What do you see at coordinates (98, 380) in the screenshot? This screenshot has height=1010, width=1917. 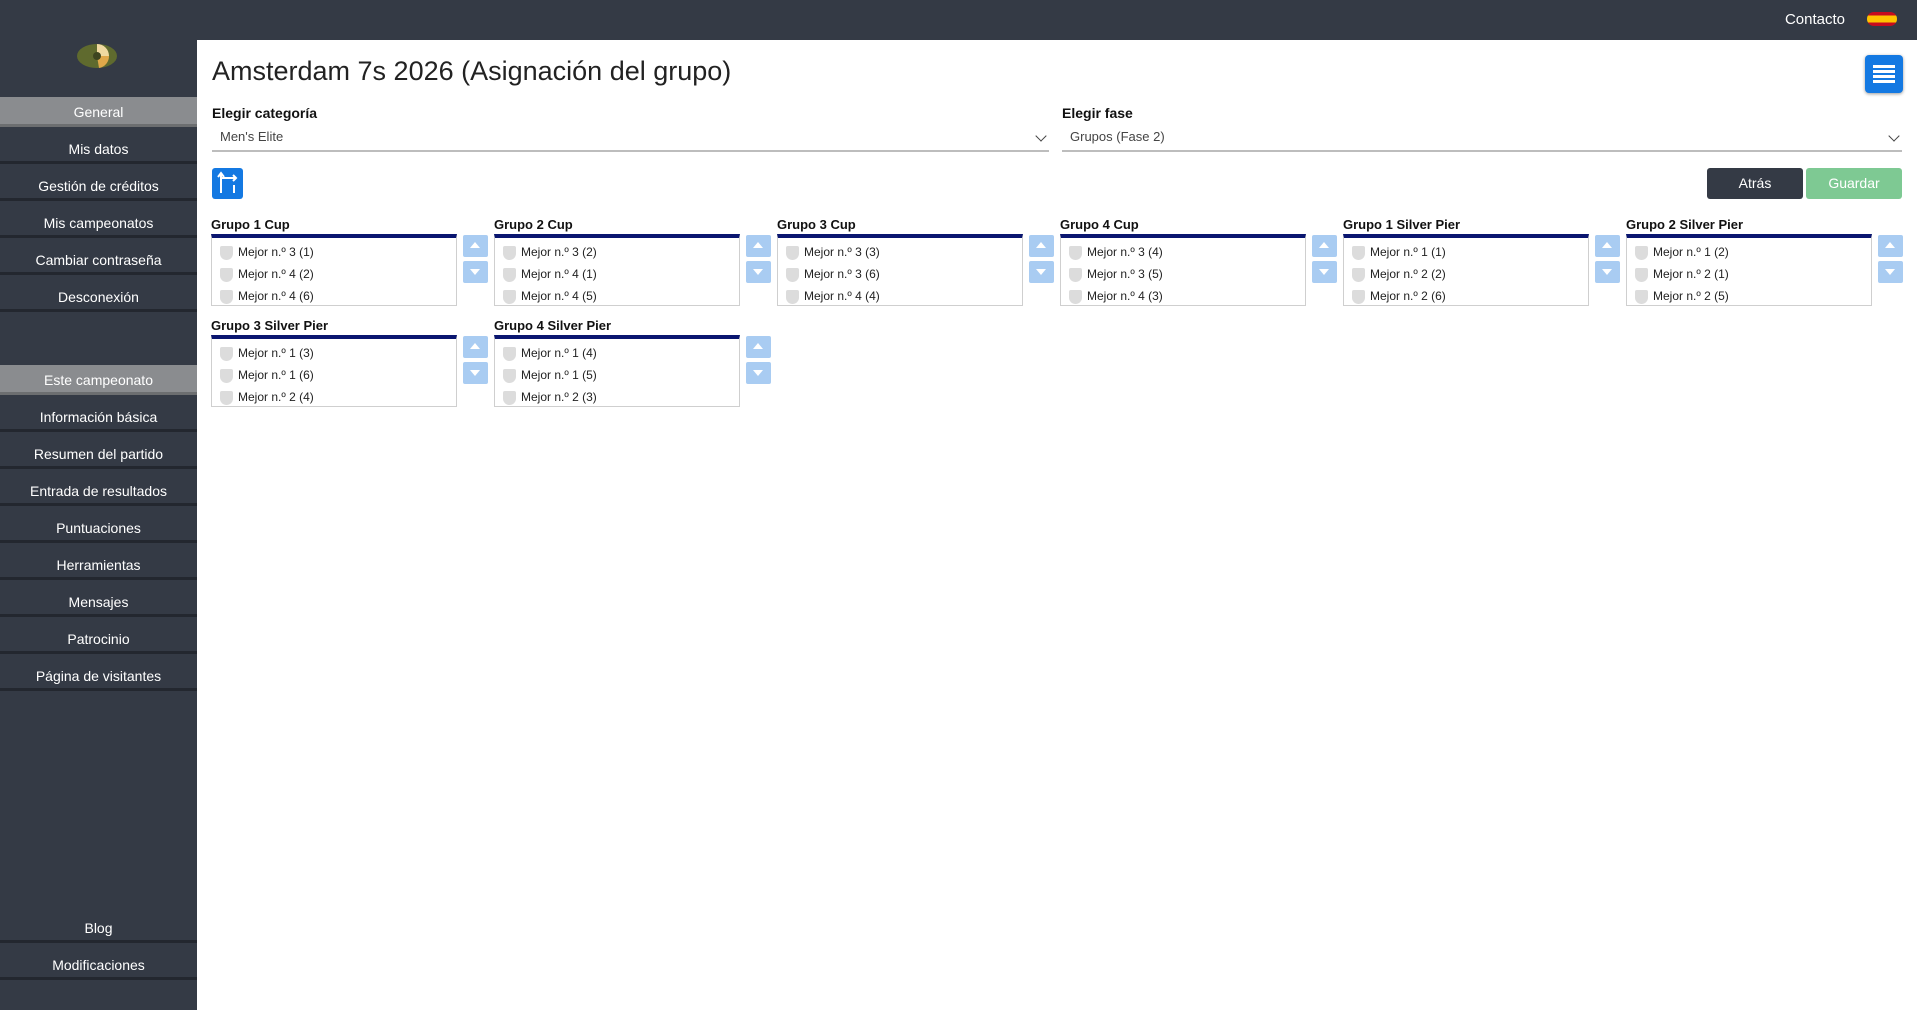 I see `sidebar-section-este-campeonato: Este campeonato` at bounding box center [98, 380].